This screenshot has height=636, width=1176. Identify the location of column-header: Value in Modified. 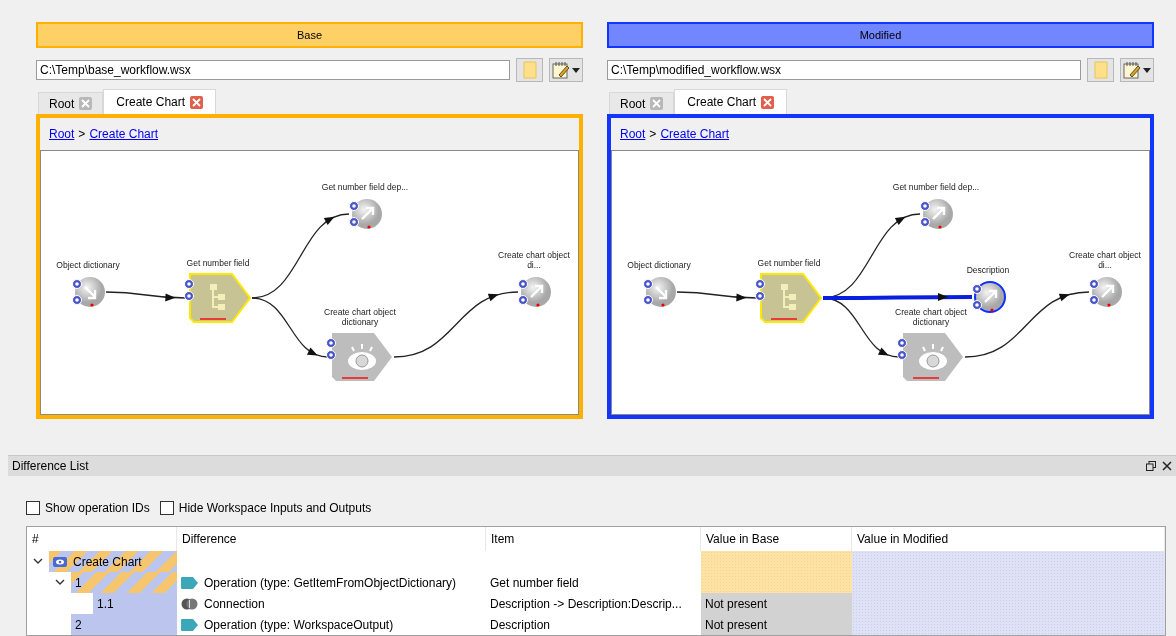
(903, 539).